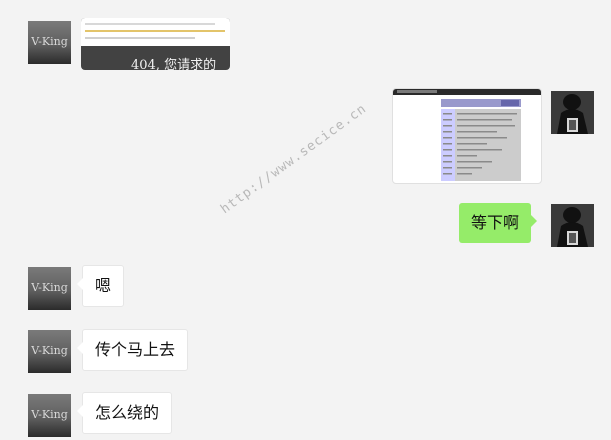 The image size is (611, 440). I want to click on image-message-php-info, so click(467, 136).